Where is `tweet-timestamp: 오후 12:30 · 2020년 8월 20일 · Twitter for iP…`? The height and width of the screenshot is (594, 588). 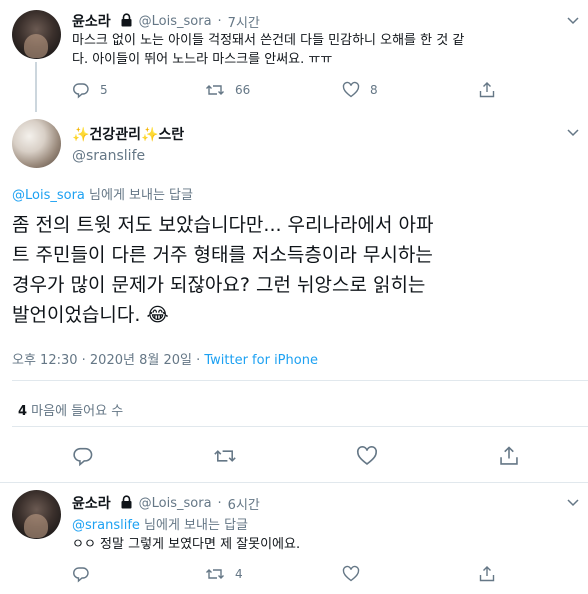 tweet-timestamp: 오후 12:30 · 2020년 8월 20일 · Twitter for iP… is located at coordinates (165, 360).